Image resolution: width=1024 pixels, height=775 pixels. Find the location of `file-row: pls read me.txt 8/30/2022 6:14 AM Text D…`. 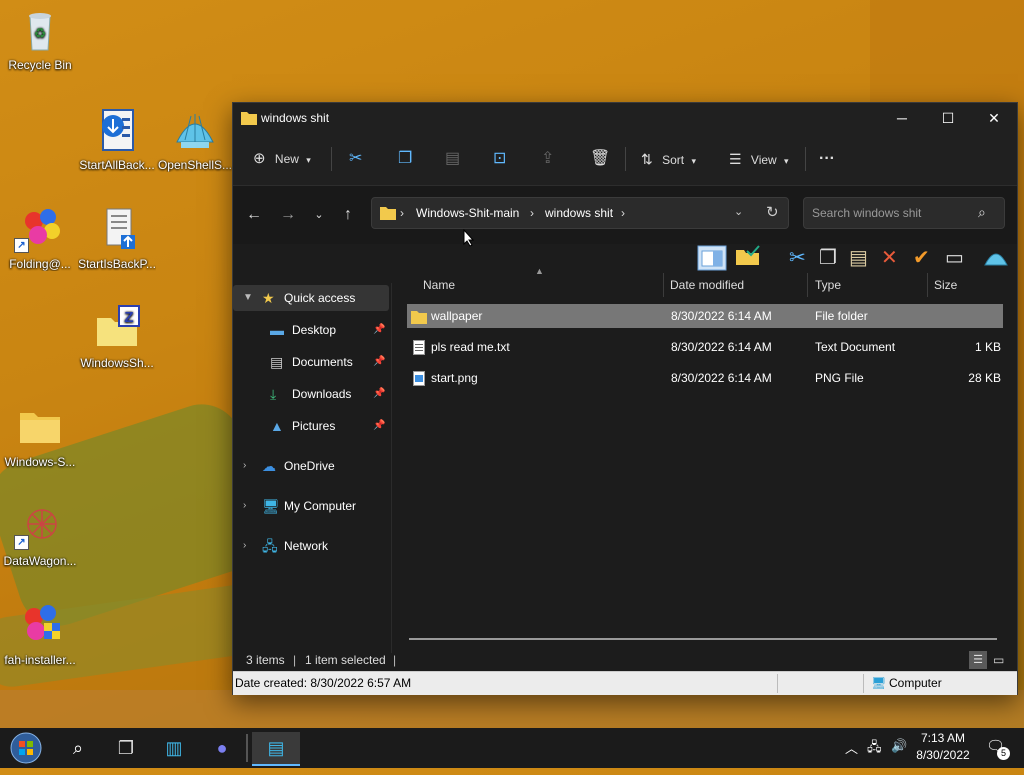

file-row: pls read me.txt 8/30/2022 6:14 AM Text D… is located at coordinates (705, 347).